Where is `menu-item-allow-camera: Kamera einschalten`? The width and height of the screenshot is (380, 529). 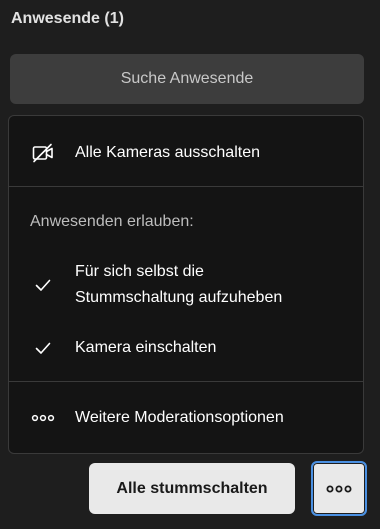
menu-item-allow-camera: Kamera einschalten is located at coordinates (186, 348).